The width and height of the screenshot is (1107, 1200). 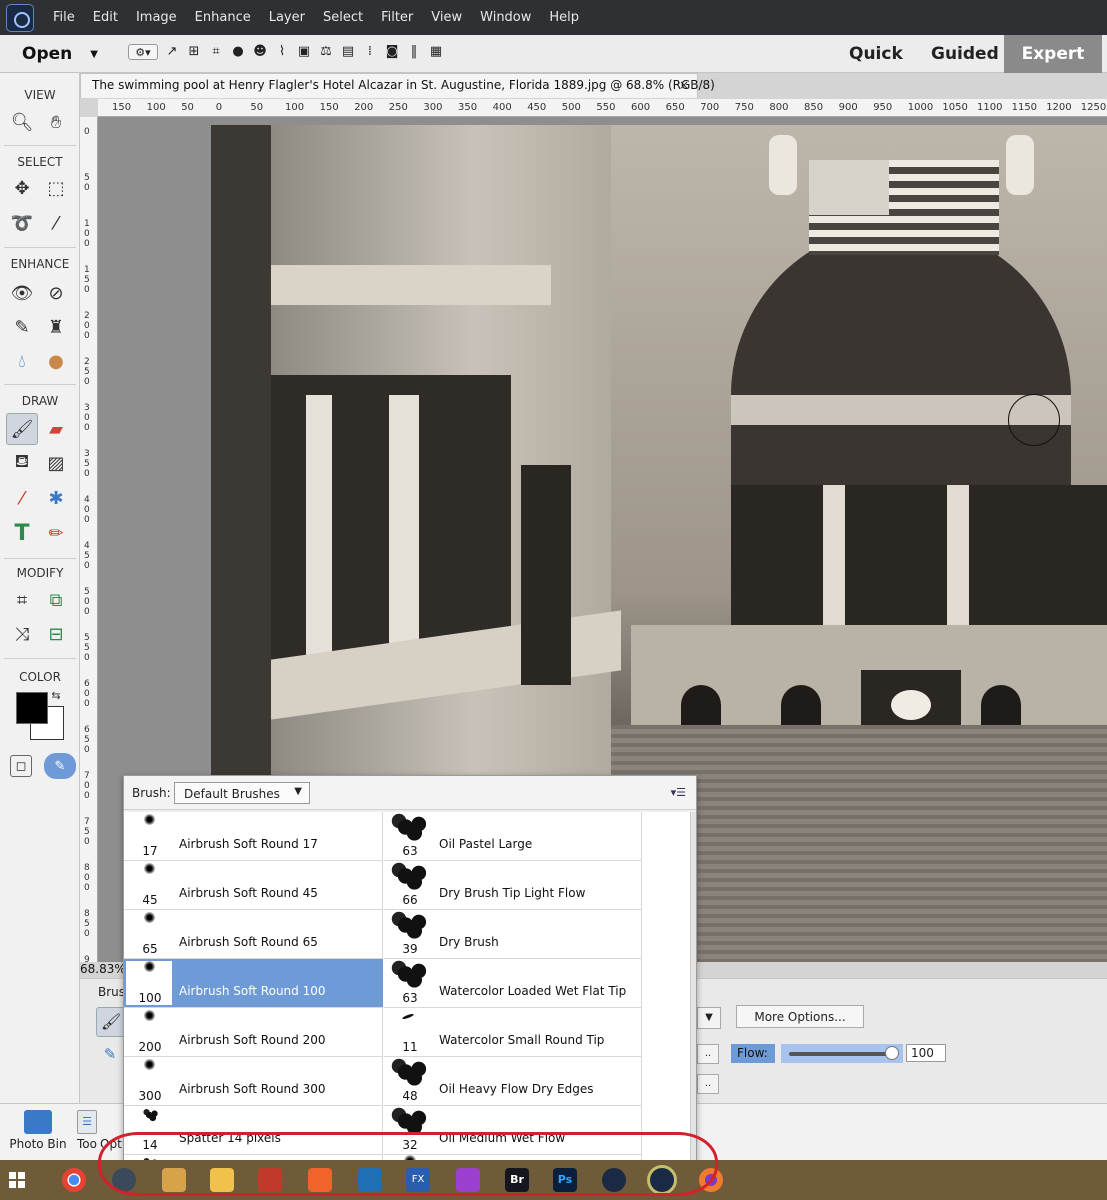 I want to click on mode-guided: Guided, so click(x=965, y=54).